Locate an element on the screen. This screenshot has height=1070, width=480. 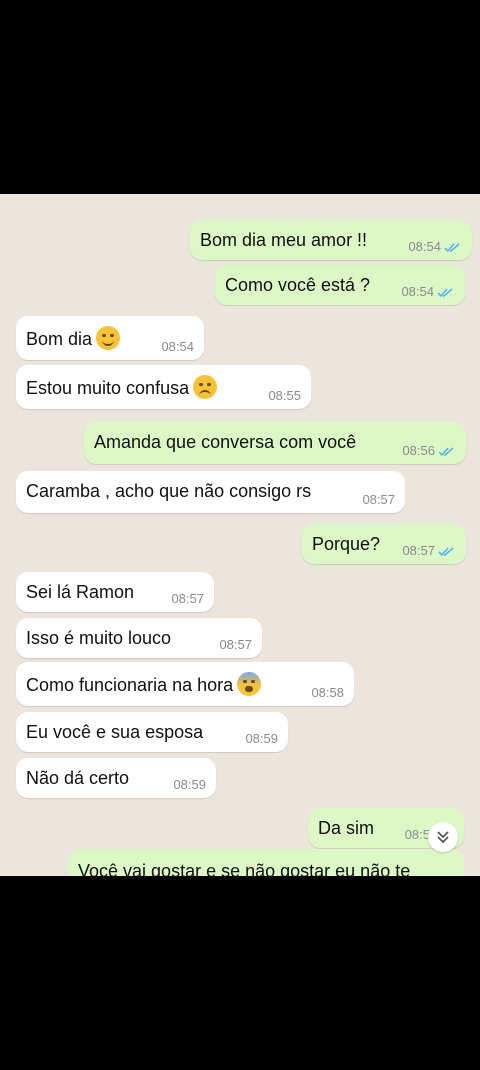
message-text: Não dá certo is located at coordinates (78, 778).